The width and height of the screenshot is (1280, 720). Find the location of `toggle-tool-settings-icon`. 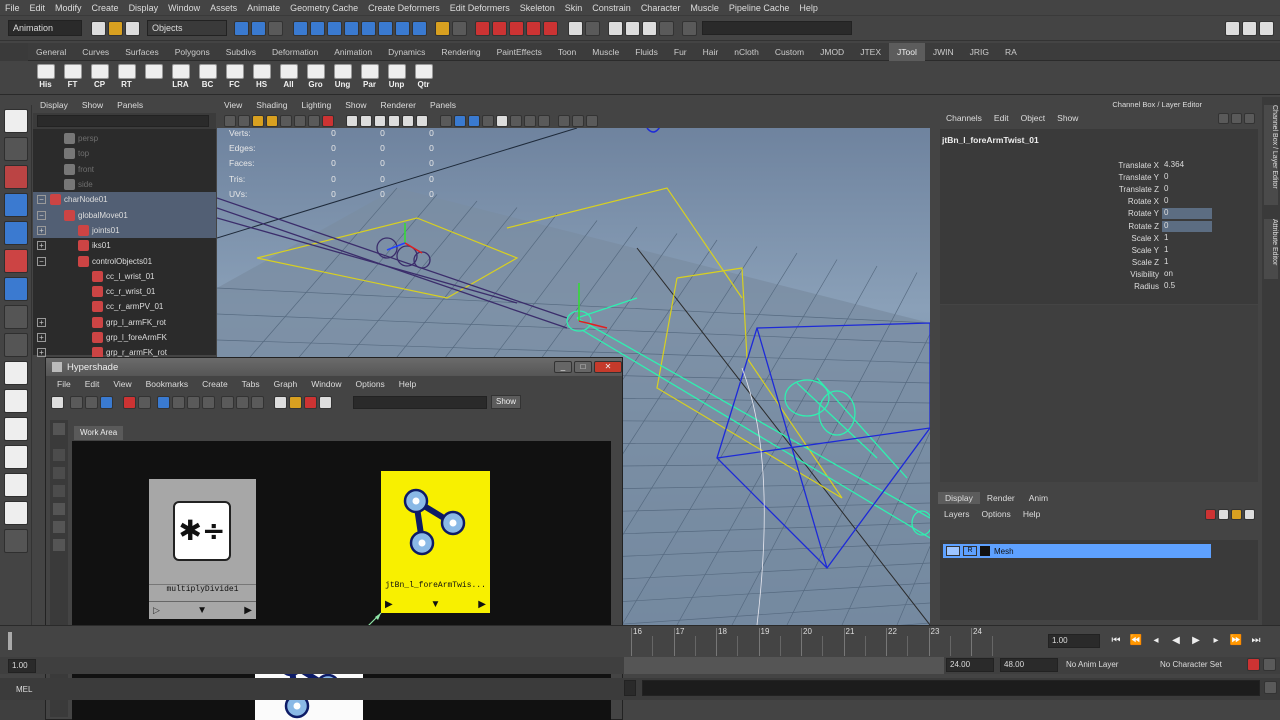

toggle-tool-settings-icon is located at coordinates (1249, 28).